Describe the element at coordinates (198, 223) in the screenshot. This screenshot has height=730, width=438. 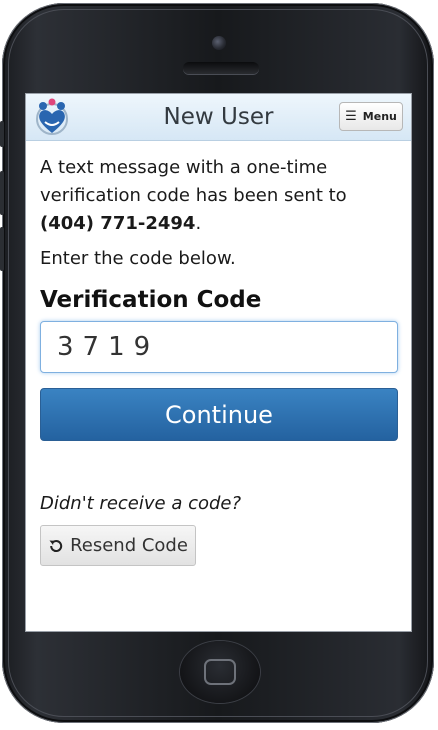
I see `sent-message-suffix: .` at that location.